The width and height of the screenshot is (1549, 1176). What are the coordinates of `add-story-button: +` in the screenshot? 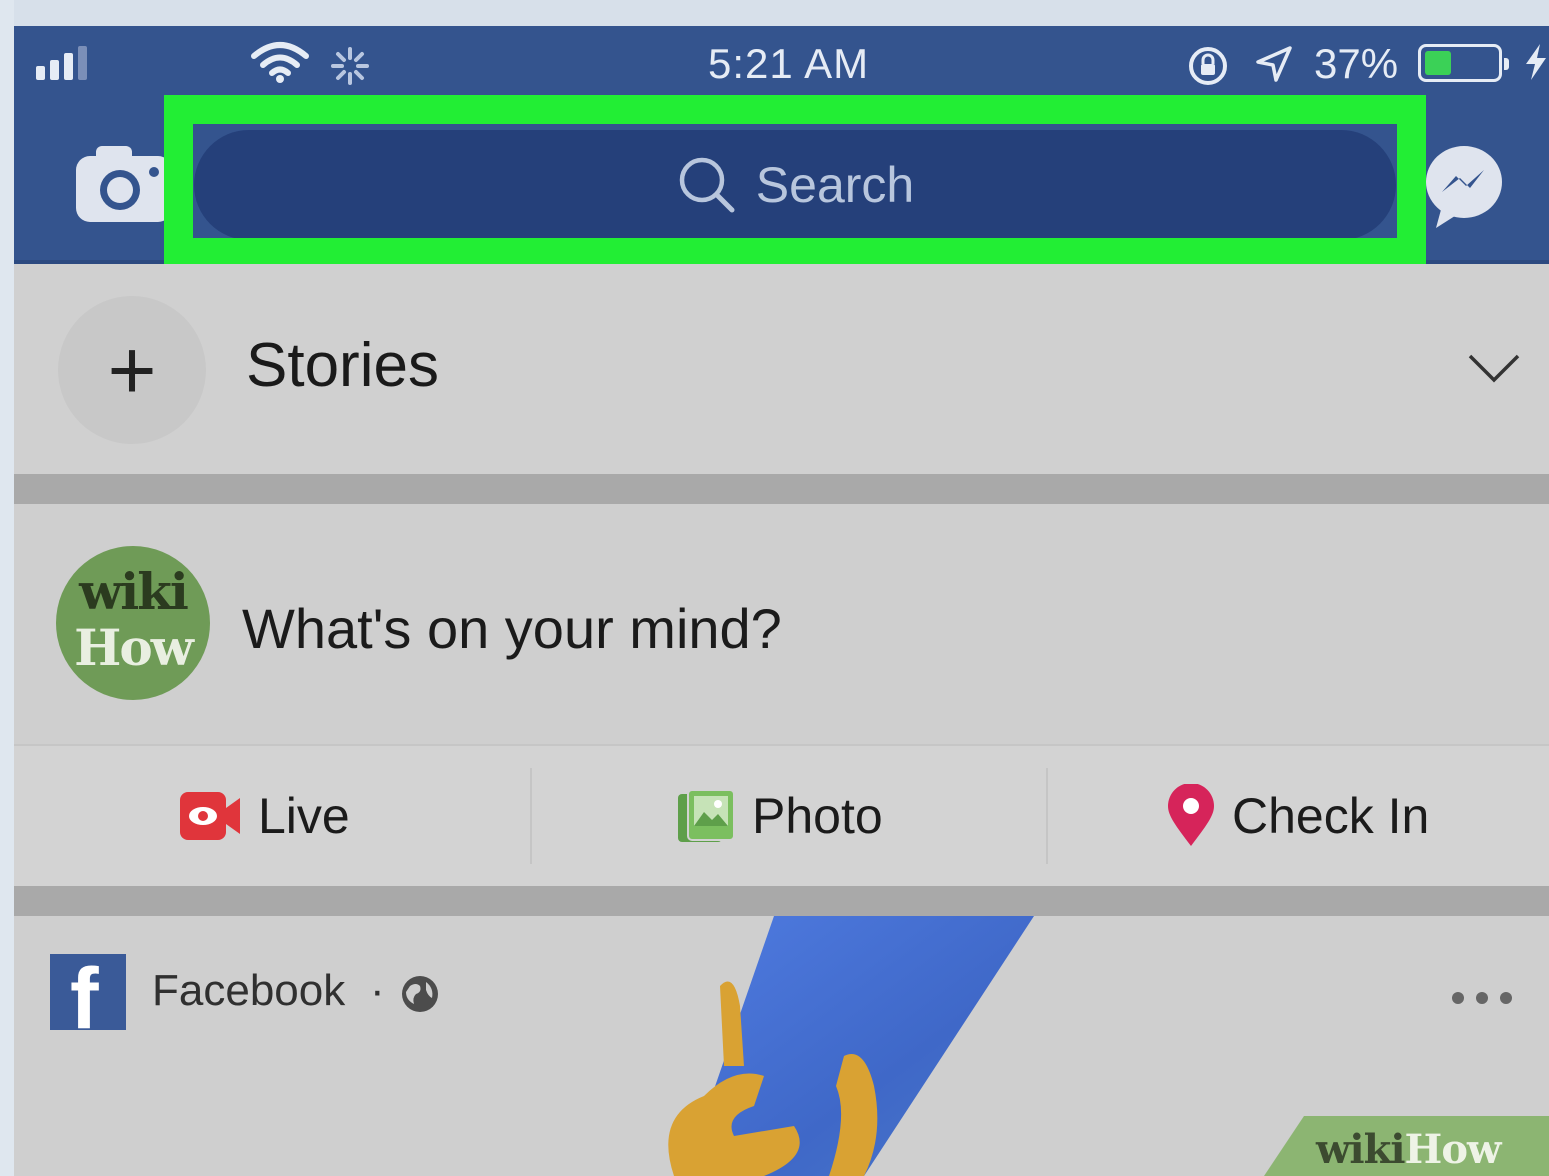 It's located at (132, 370).